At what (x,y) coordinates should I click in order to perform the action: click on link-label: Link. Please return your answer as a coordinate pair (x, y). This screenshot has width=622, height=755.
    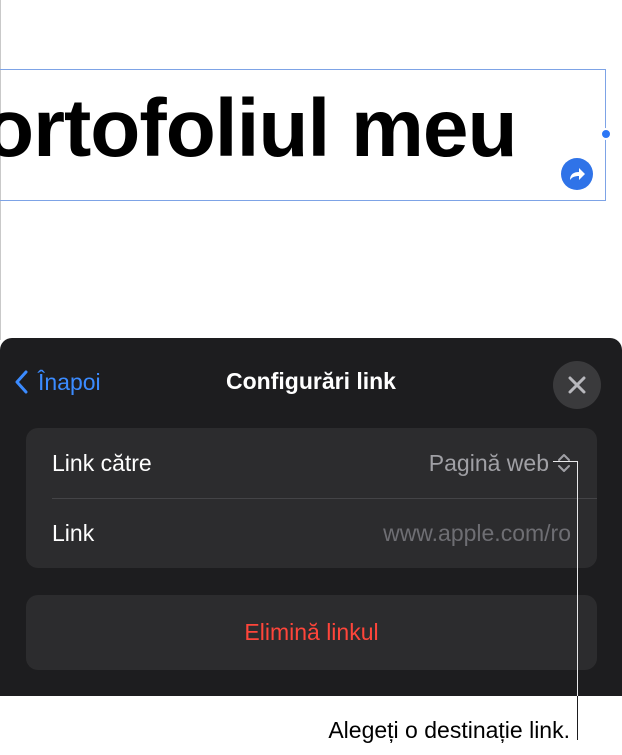
    Looking at the image, I should click on (73, 532).